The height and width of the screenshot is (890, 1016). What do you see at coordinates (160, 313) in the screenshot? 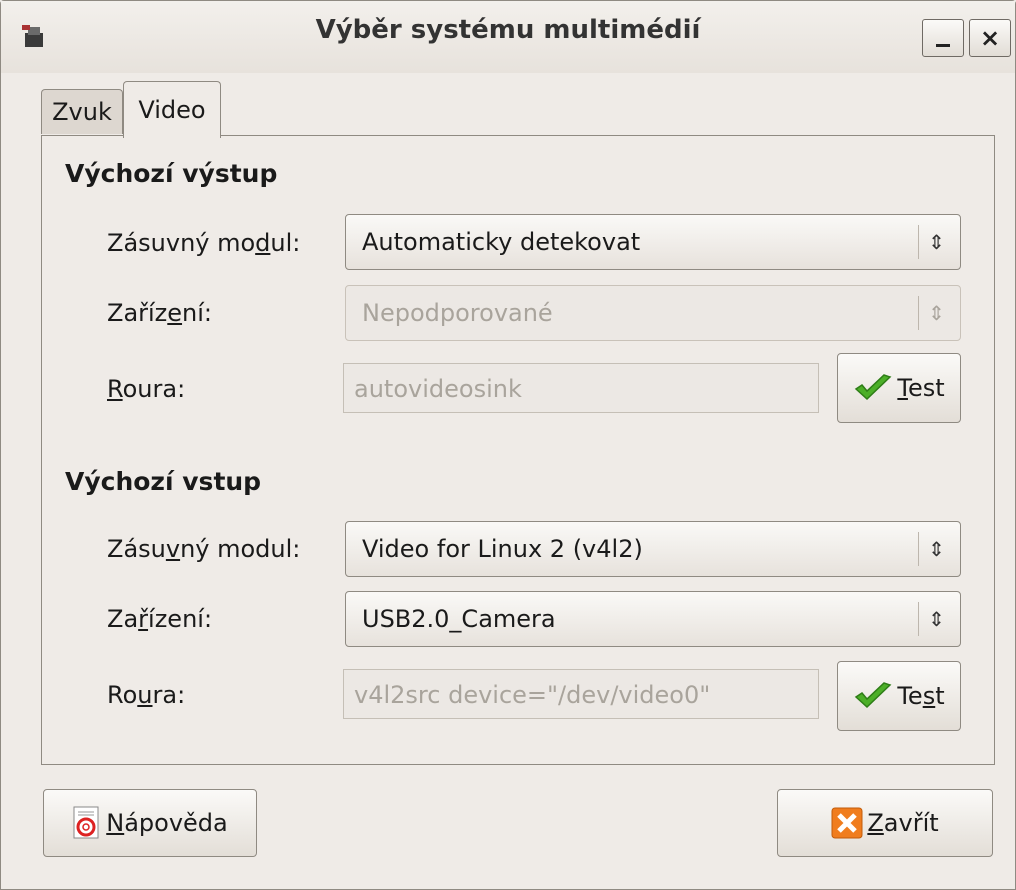
I see `output-device-label: Zařízení:` at bounding box center [160, 313].